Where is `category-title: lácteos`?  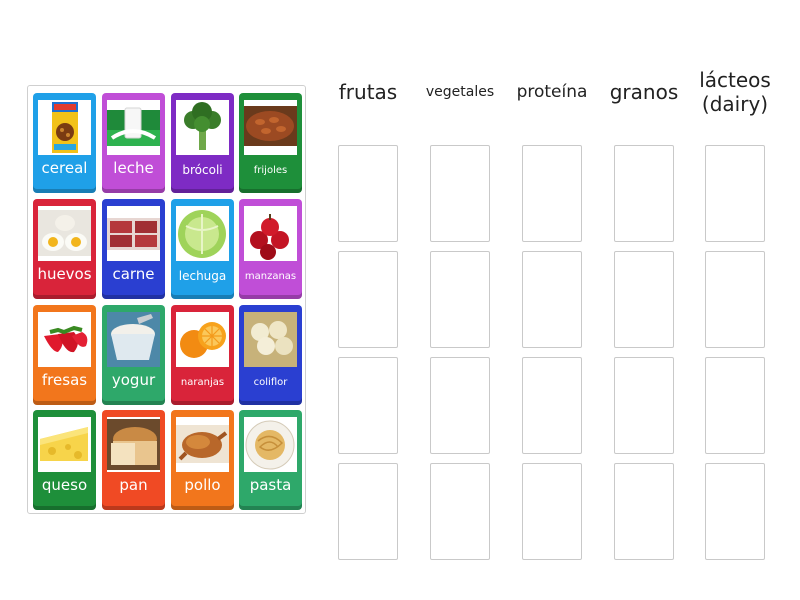
category-title: lácteos is located at coordinates (735, 80).